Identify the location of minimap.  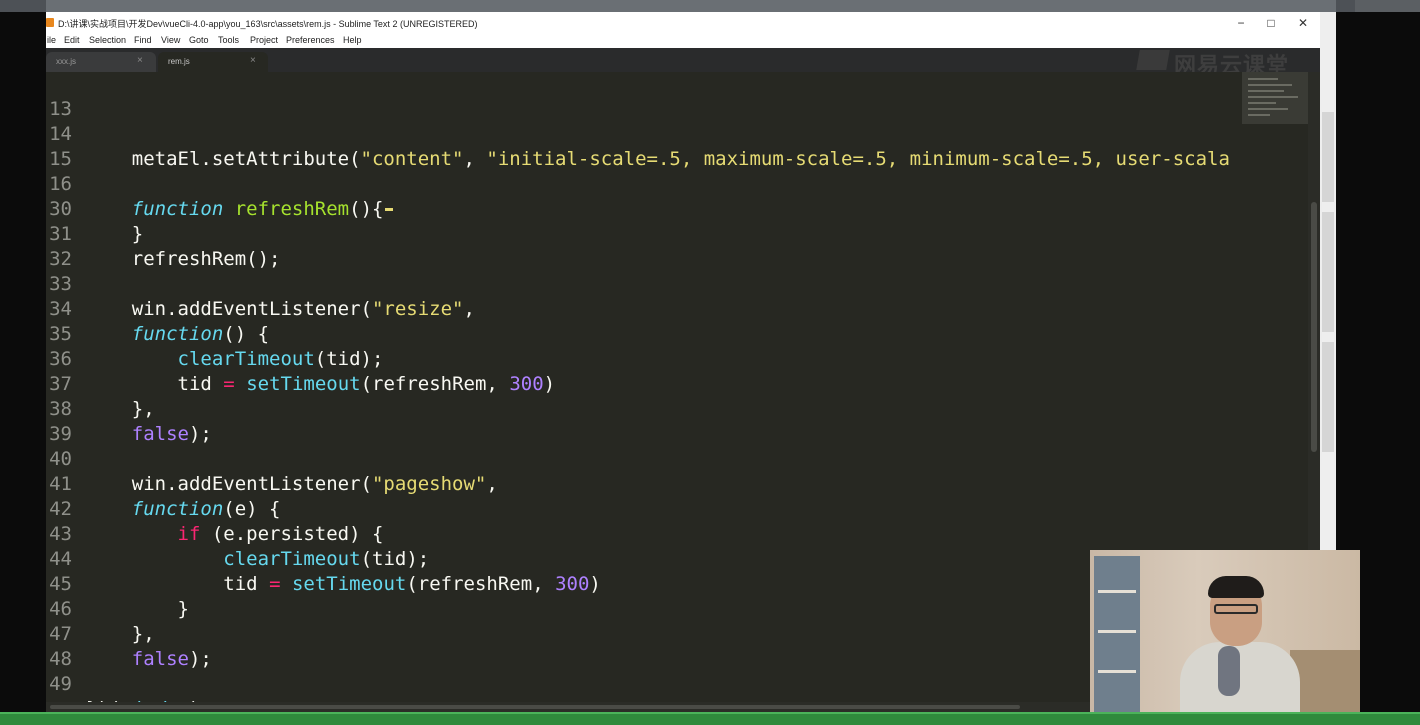
(1275, 98).